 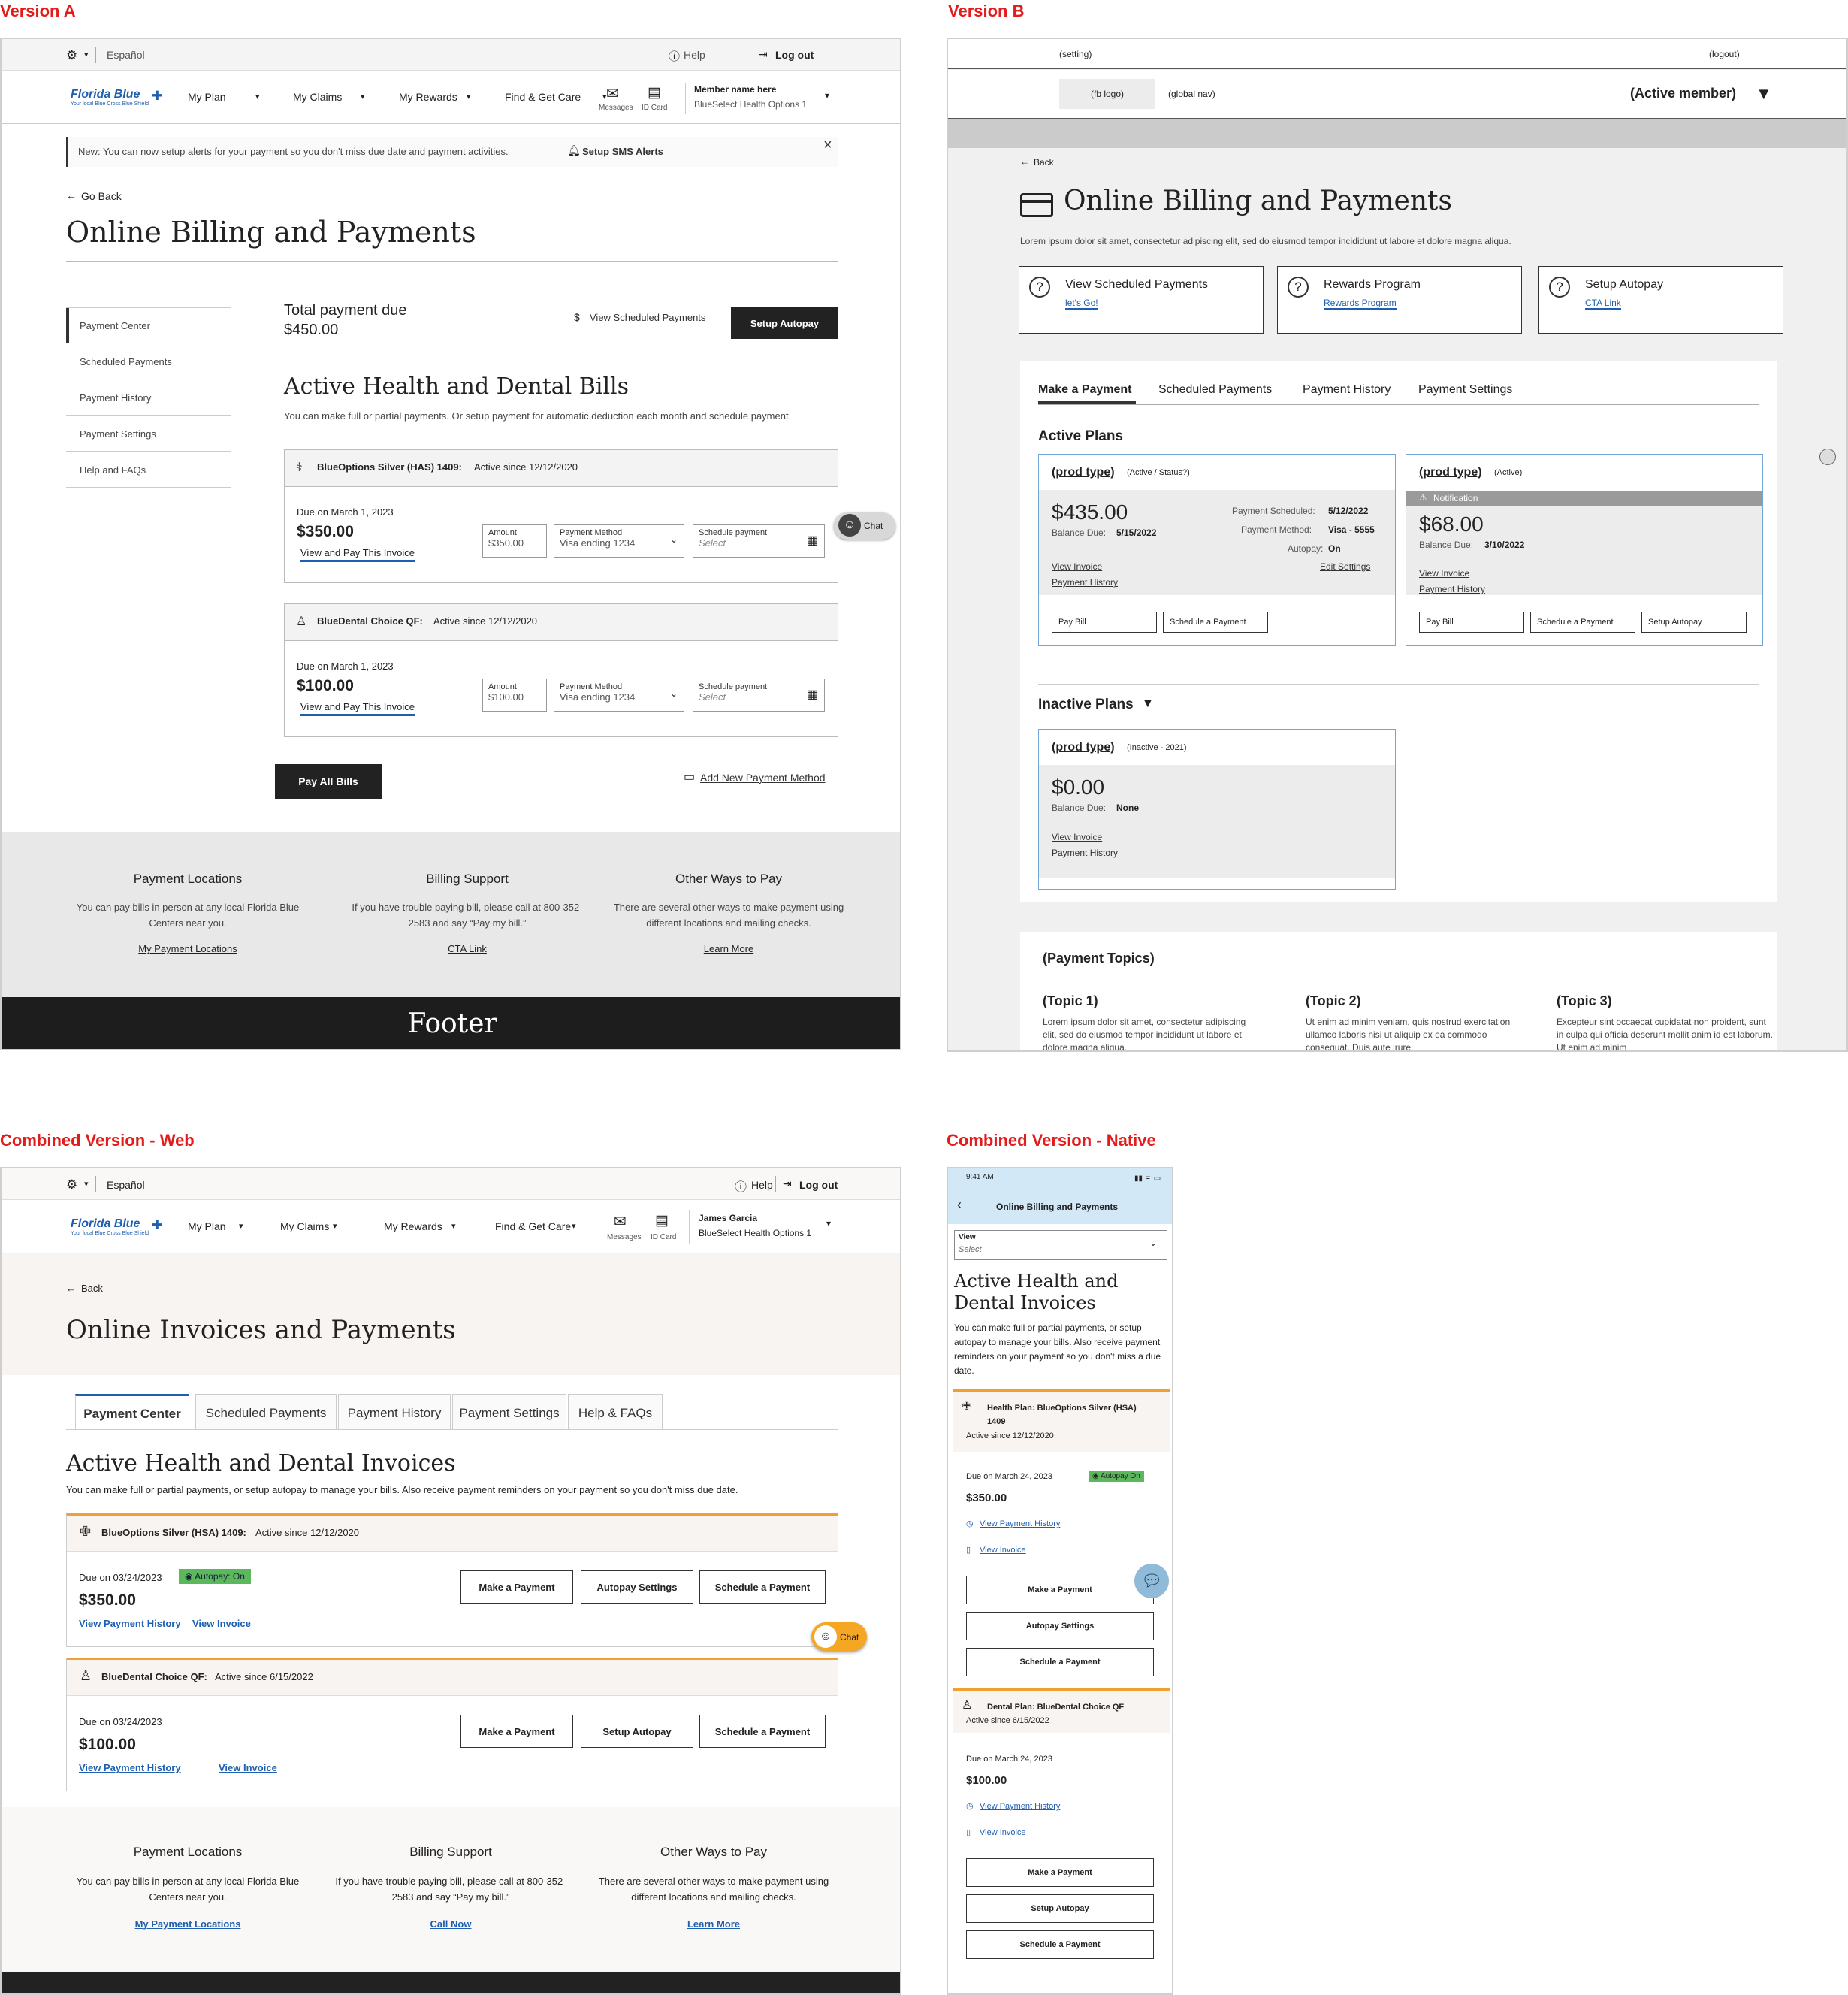 I want to click on footer-col-link: CTA Link, so click(x=467, y=948).